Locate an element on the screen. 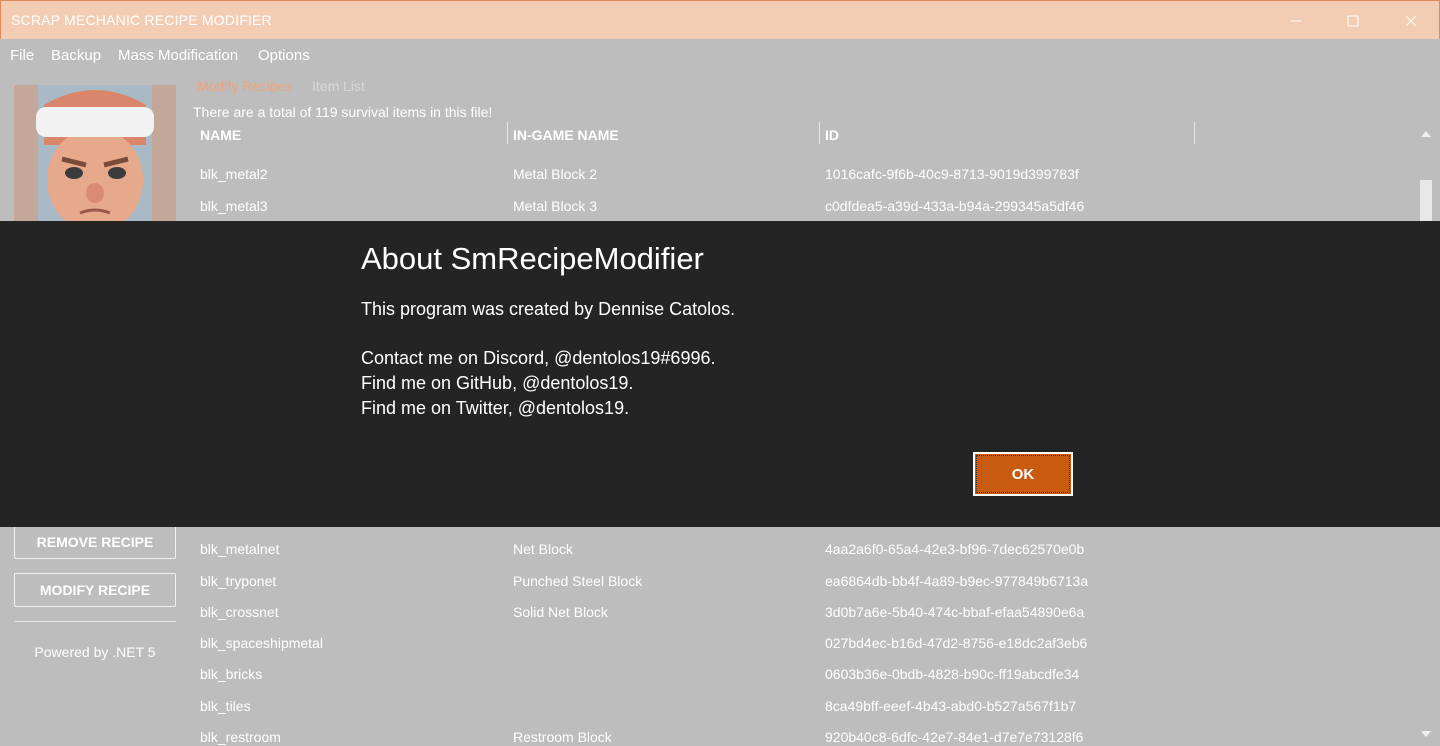 Image resolution: width=1440 pixels, height=746 pixels. cell-in-game-name: Metal Block 2 is located at coordinates (555, 174).